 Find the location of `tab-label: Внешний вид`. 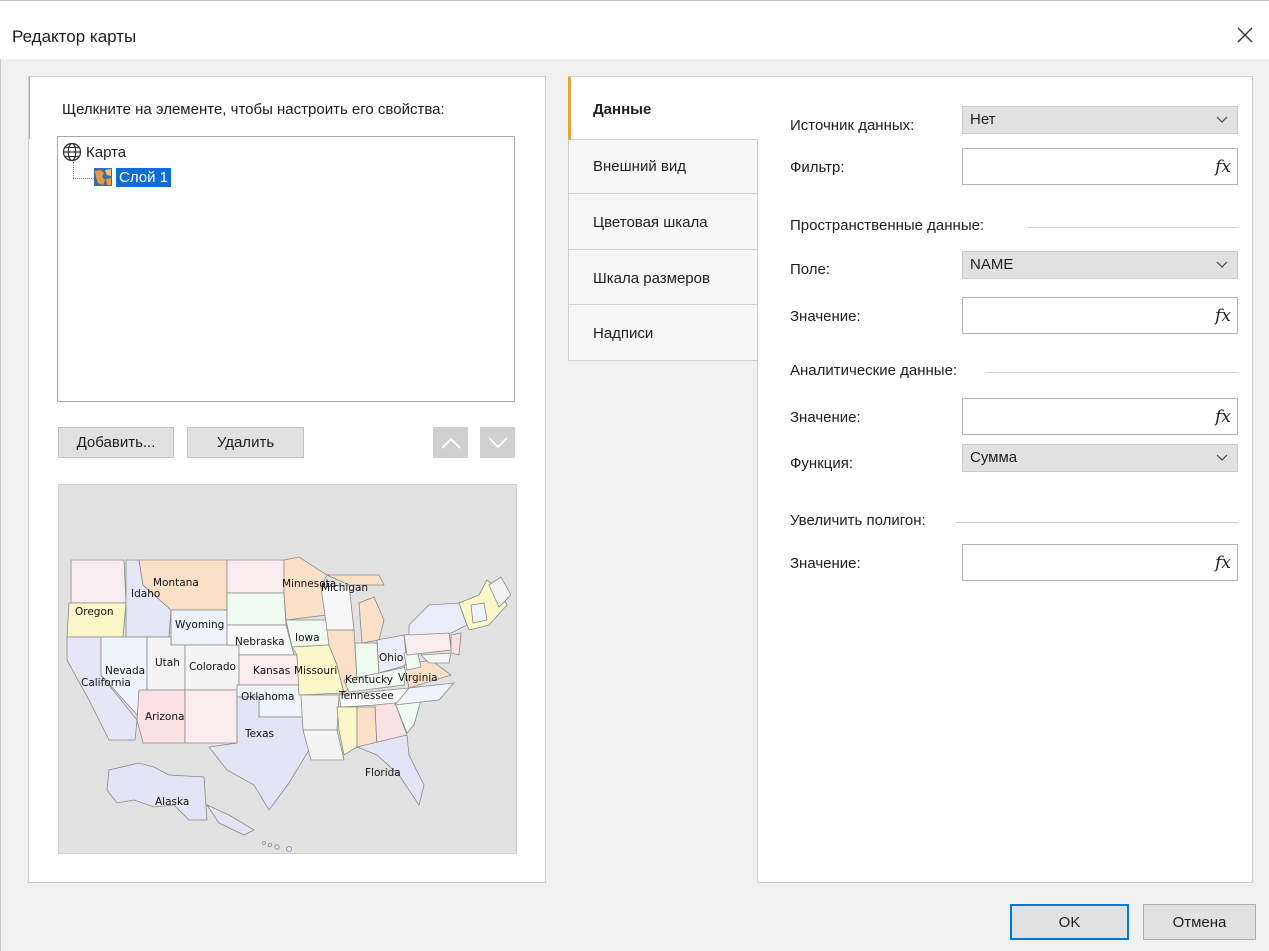

tab-label: Внешний вид is located at coordinates (639, 166).